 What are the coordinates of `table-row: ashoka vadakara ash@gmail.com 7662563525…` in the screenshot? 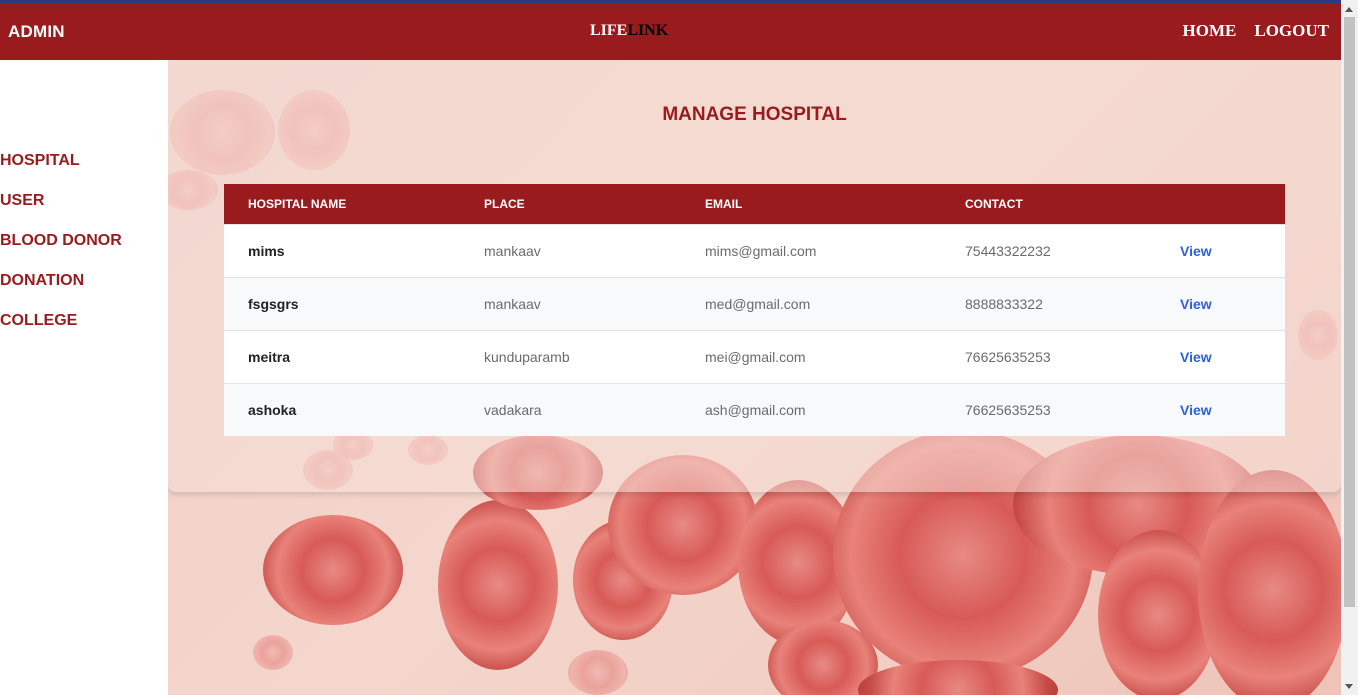 It's located at (754, 409).